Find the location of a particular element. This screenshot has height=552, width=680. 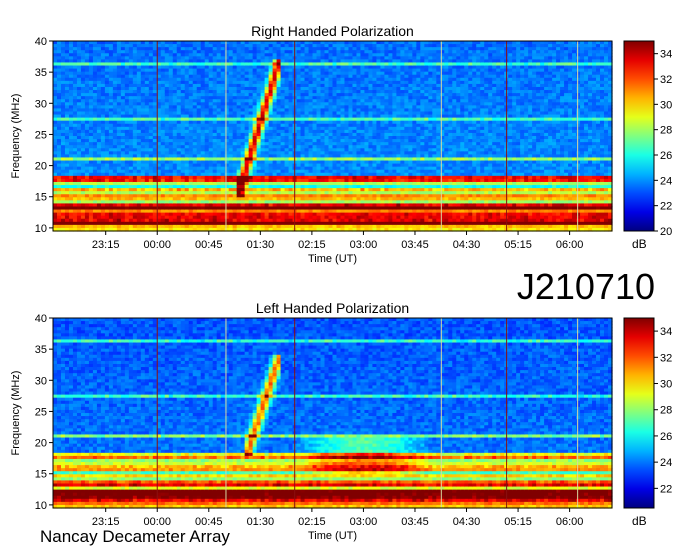

colorbar-tick-label: 20 is located at coordinates (666, 232).